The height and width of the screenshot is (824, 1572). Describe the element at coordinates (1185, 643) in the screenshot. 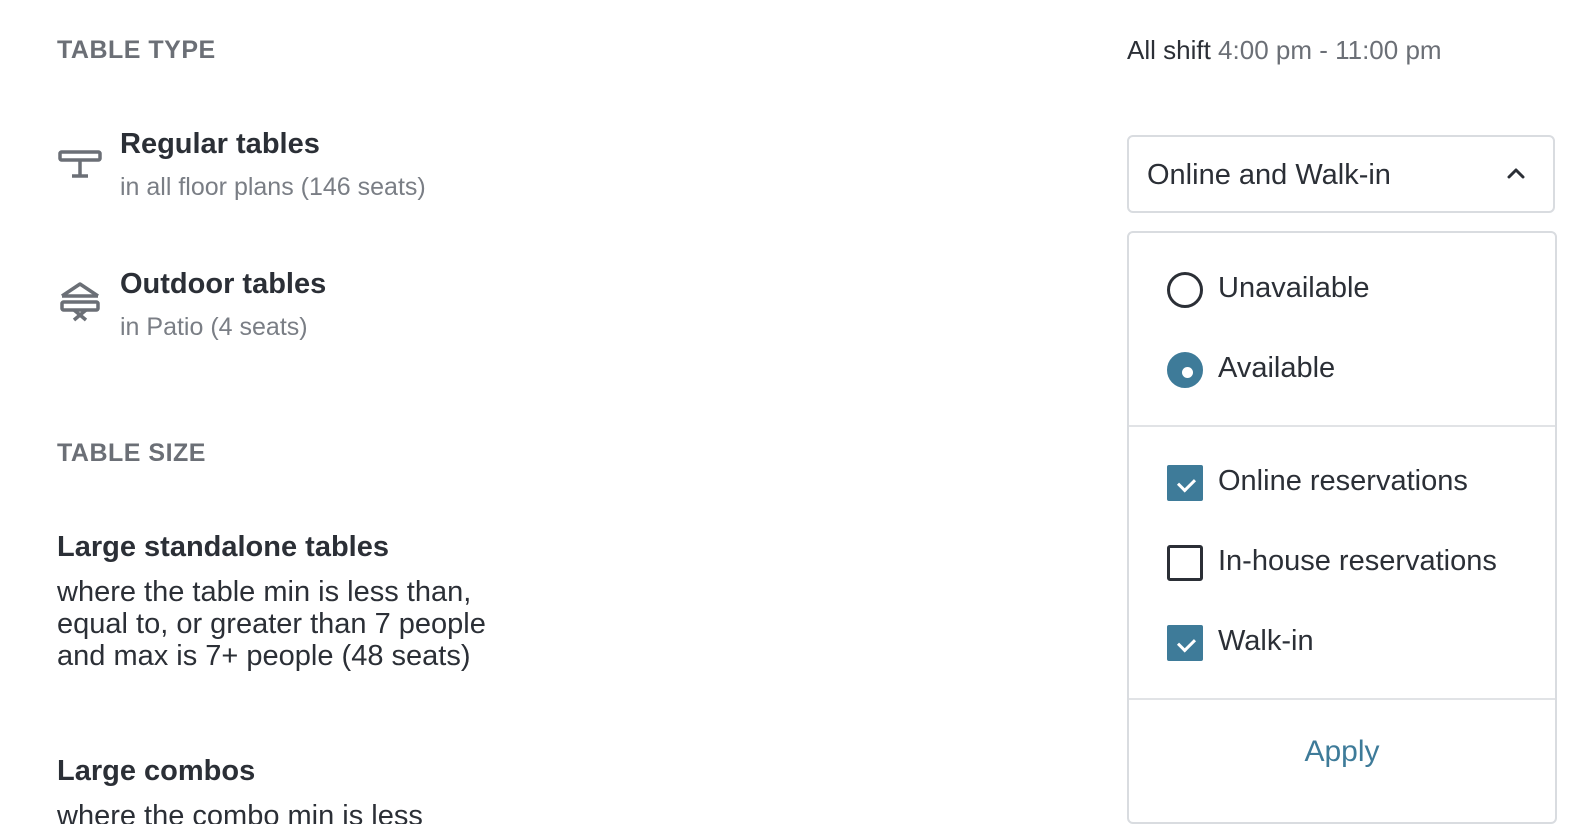

I see `walk-in-checkbox` at that location.